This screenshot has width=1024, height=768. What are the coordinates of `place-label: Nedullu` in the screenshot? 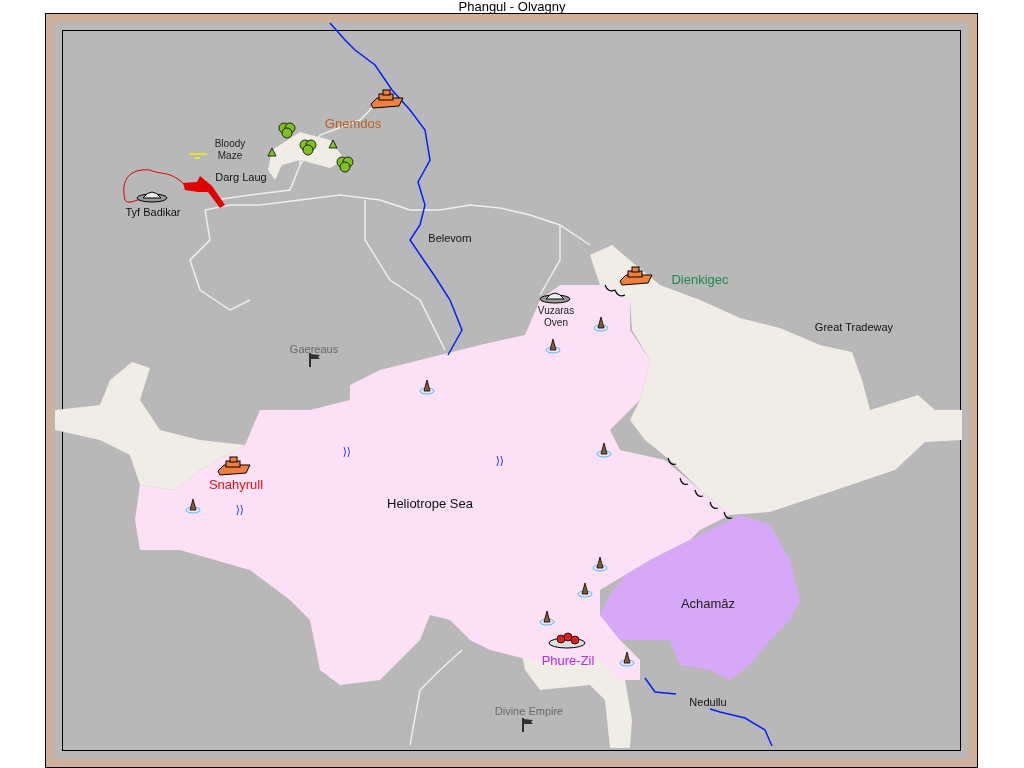 It's located at (708, 702).